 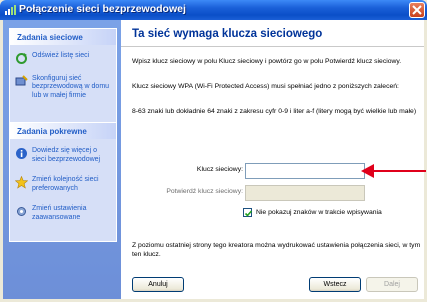 What do you see at coordinates (227, 34) in the screenshot?
I see `page-title: Ta sieć wymaga klucza sieciowego` at bounding box center [227, 34].